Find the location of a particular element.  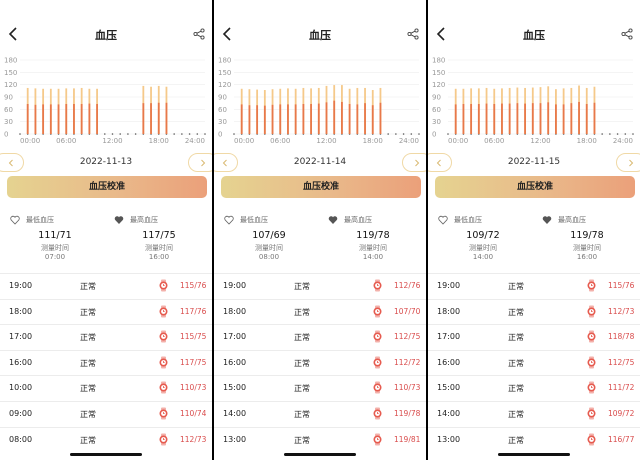

record-row: 10:00 正常 110/73 is located at coordinates (106, 388).